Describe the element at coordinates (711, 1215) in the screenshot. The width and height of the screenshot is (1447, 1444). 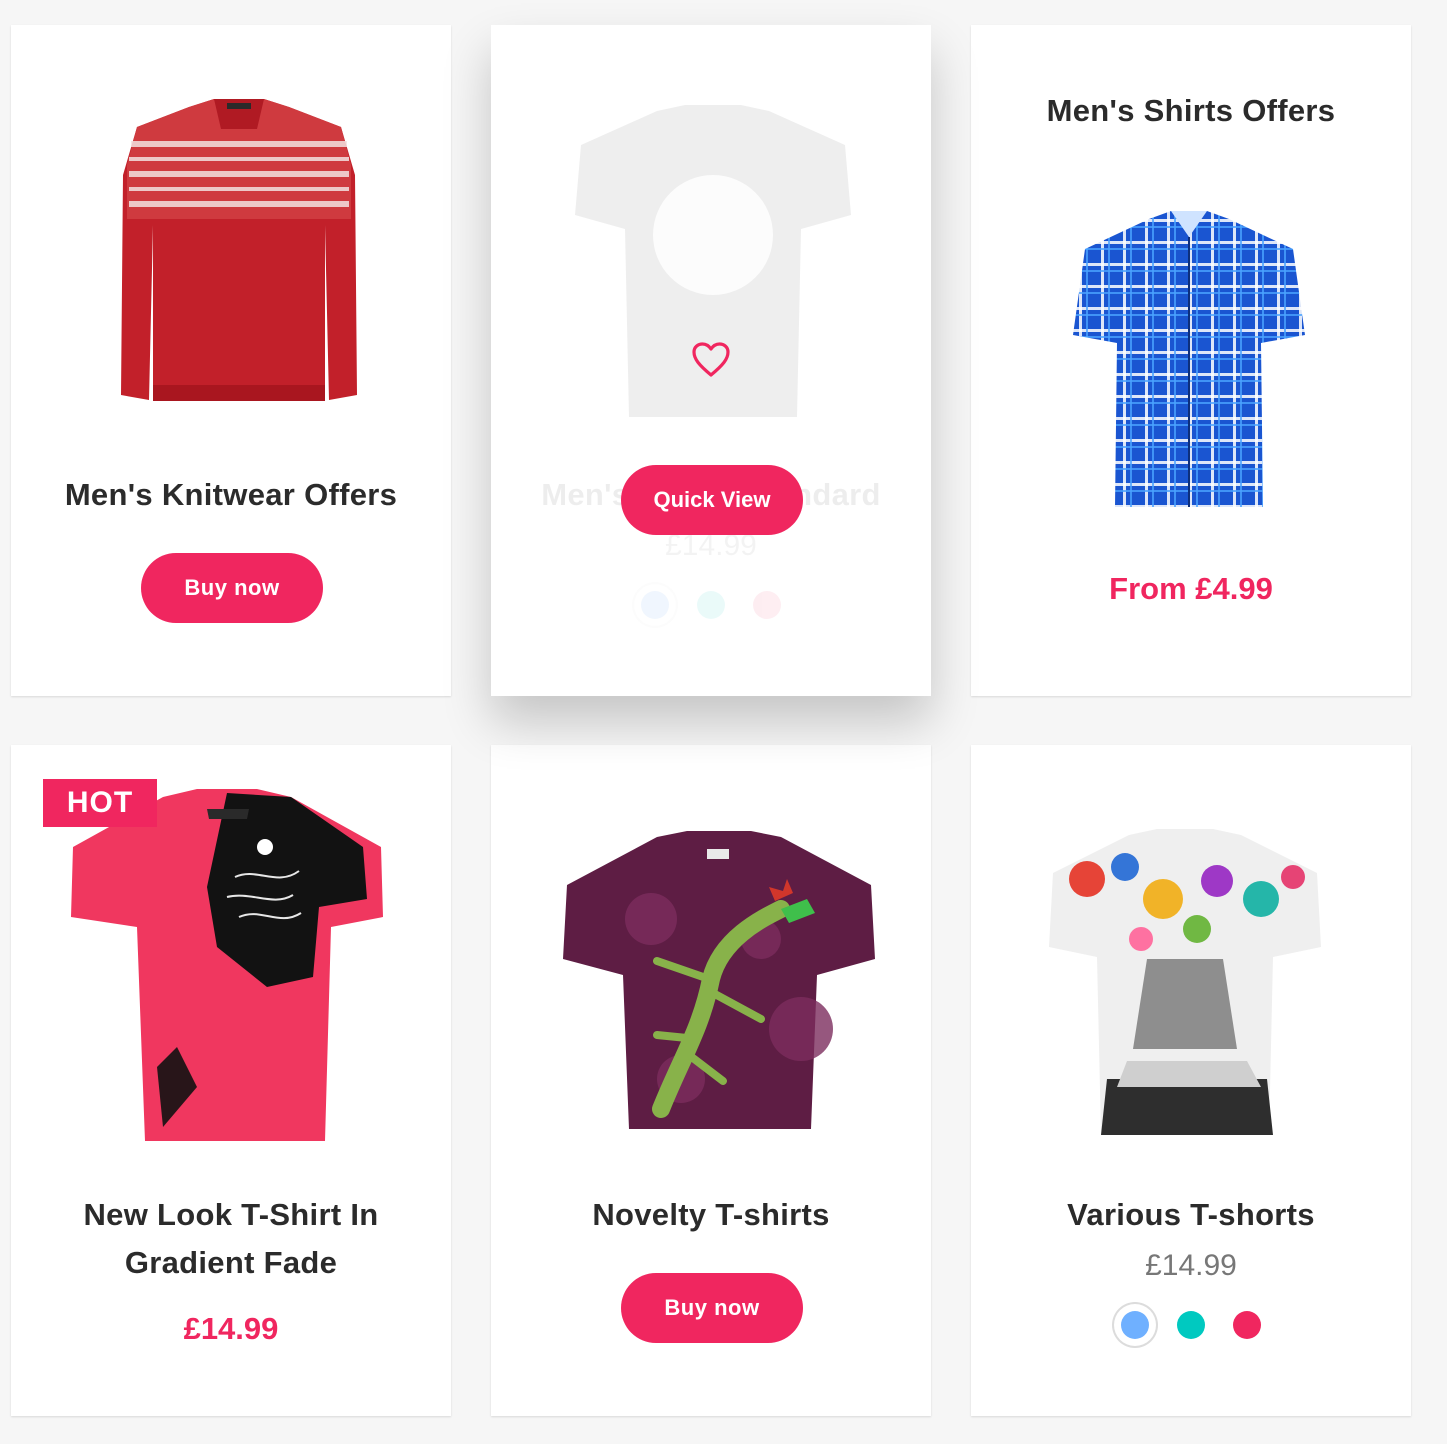
I see `product-title: Novelty T-shirts` at that location.